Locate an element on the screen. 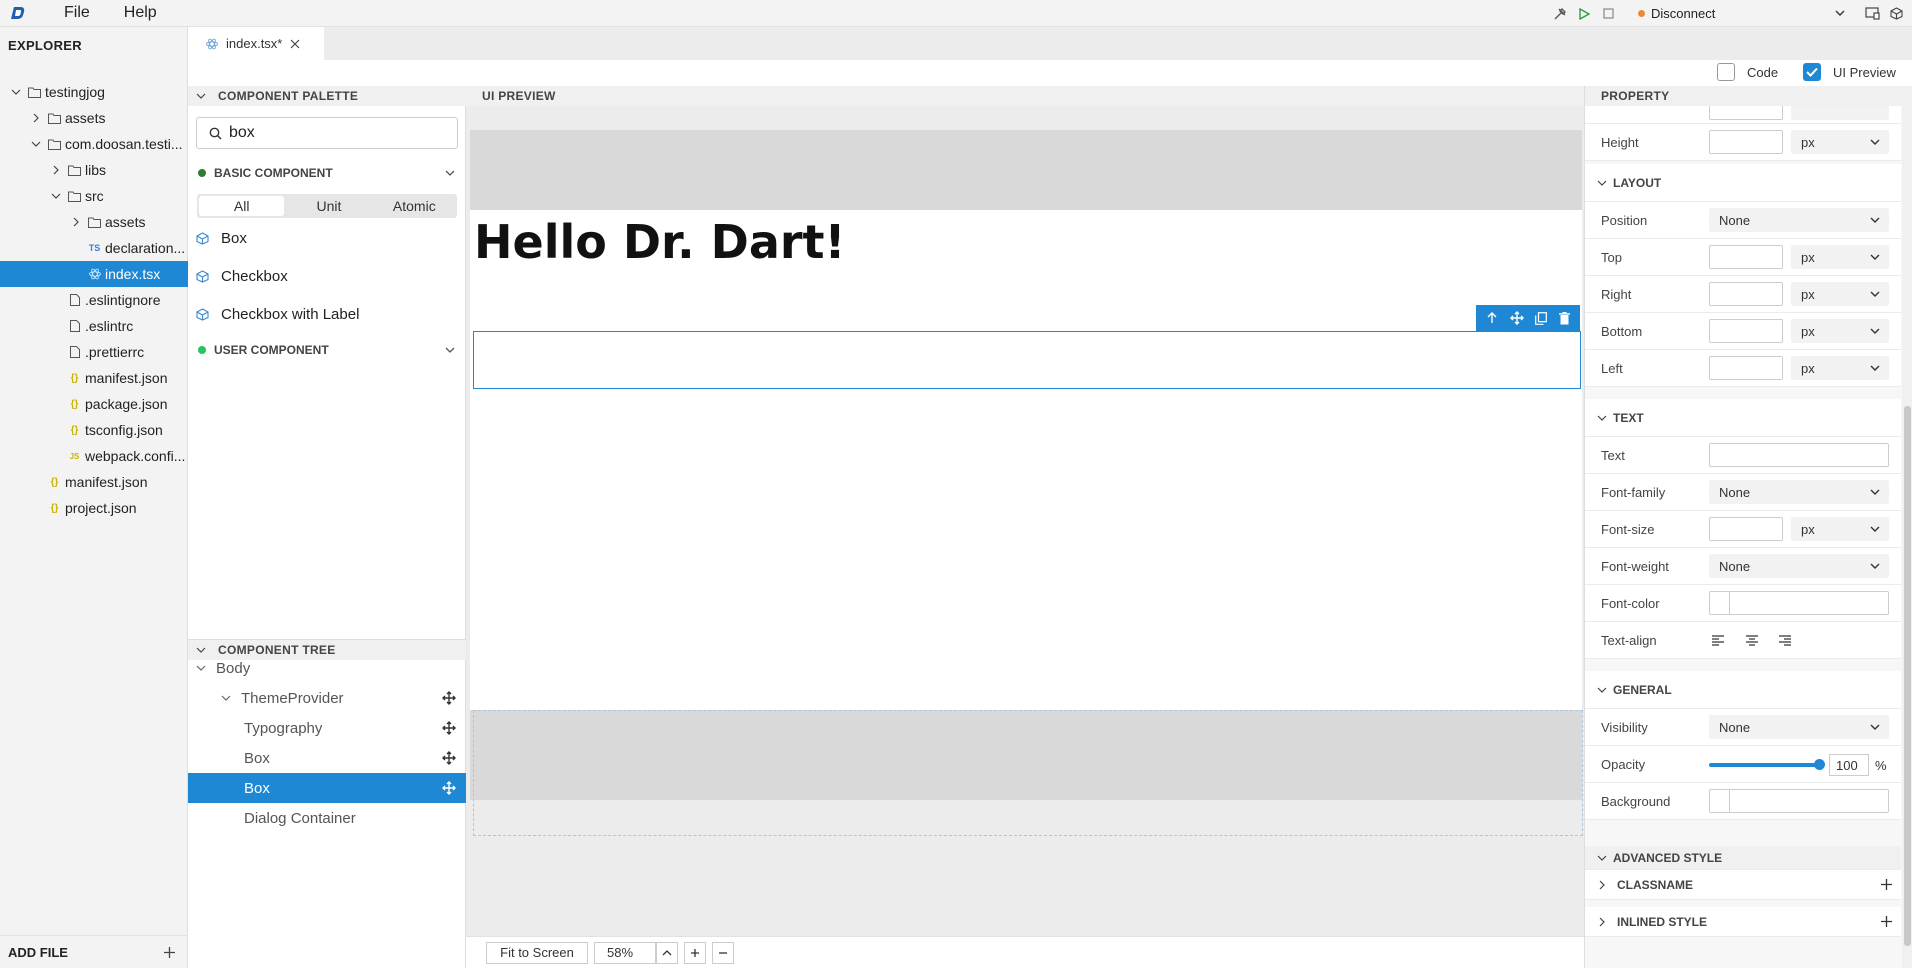  opacity-input: 100 is located at coordinates (1849, 765).